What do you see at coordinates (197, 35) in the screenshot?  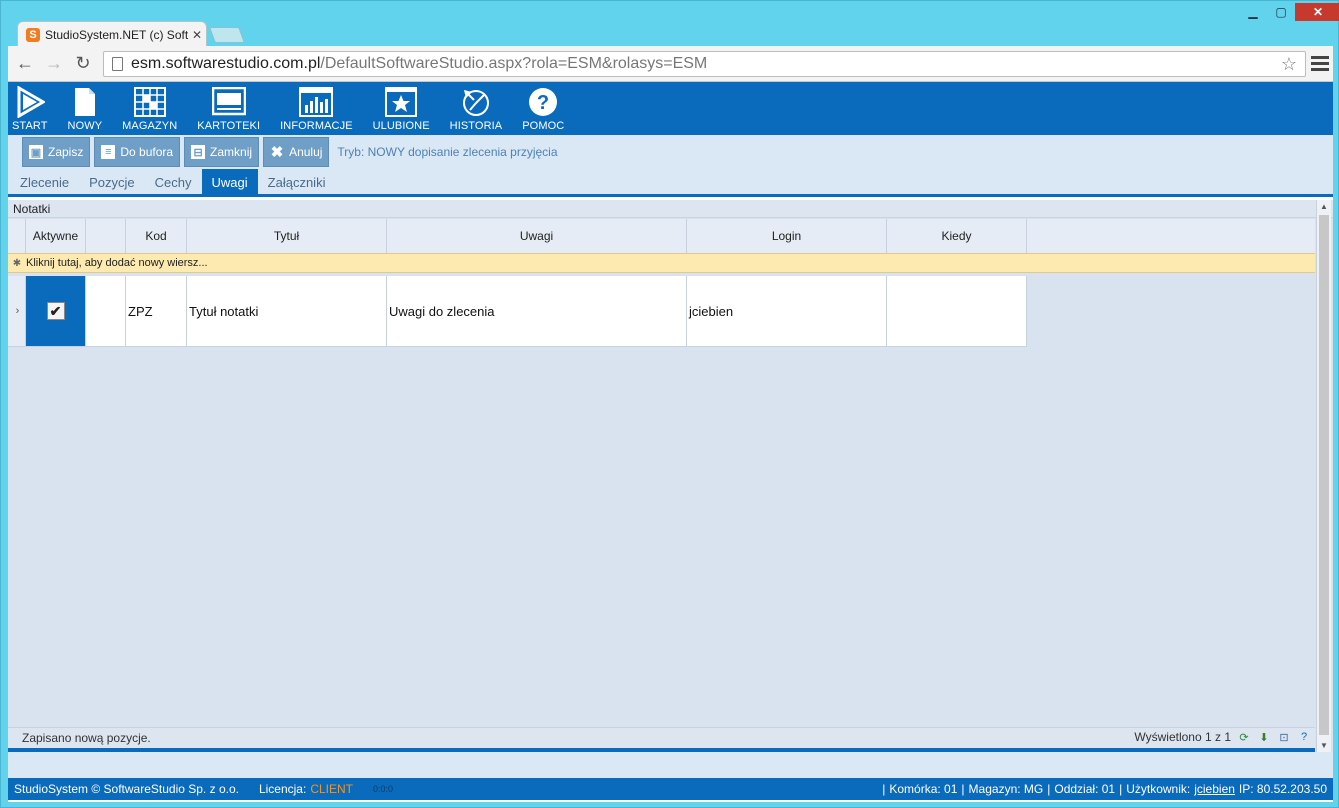 I see `tab-close-icon: ✕` at bounding box center [197, 35].